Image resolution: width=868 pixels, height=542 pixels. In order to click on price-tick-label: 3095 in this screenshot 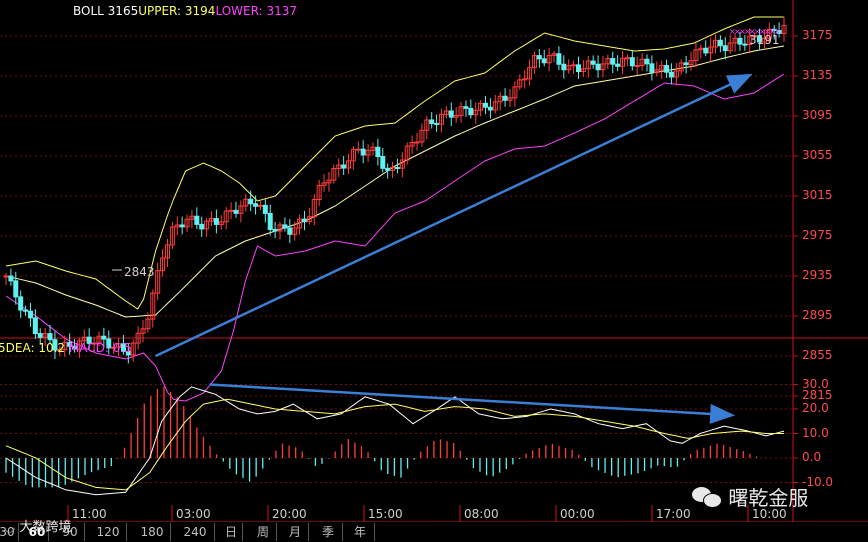, I will do `click(817, 115)`.